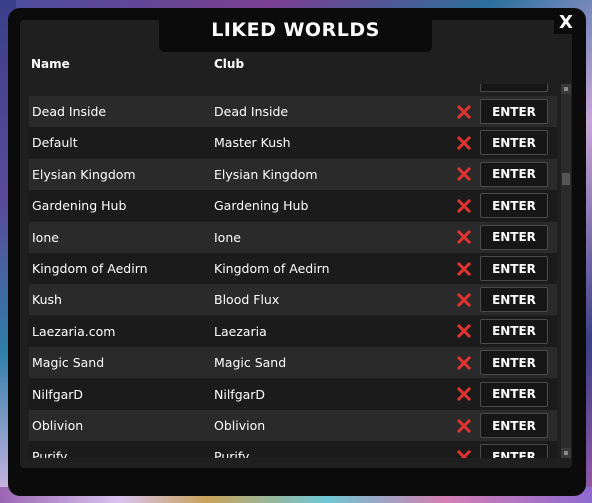 The width and height of the screenshot is (592, 503). I want to click on world-row: Elysian Kingdom Elysian Kingdom ENTER, so click(293, 174).